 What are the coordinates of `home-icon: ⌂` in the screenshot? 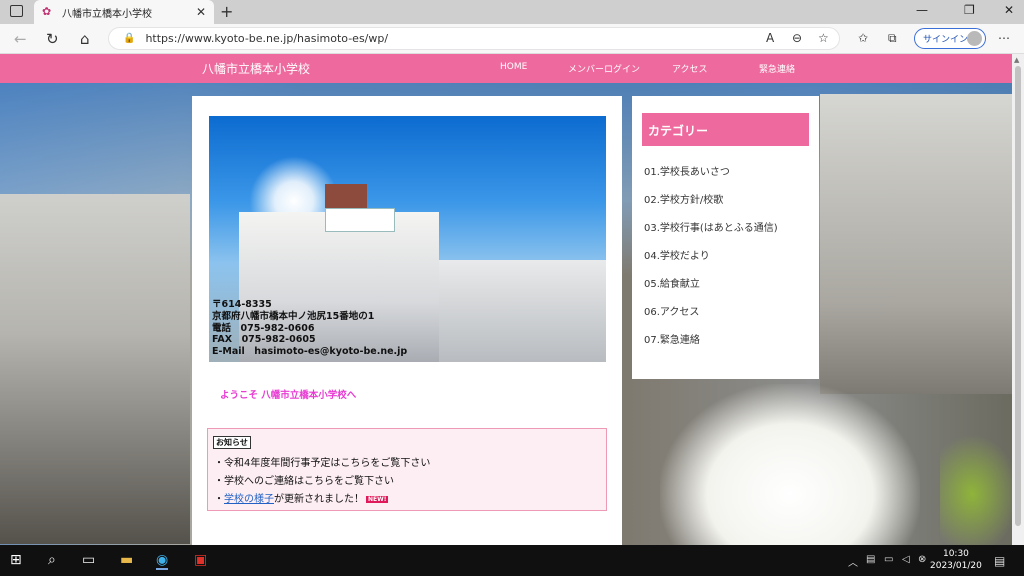 It's located at (85, 39).